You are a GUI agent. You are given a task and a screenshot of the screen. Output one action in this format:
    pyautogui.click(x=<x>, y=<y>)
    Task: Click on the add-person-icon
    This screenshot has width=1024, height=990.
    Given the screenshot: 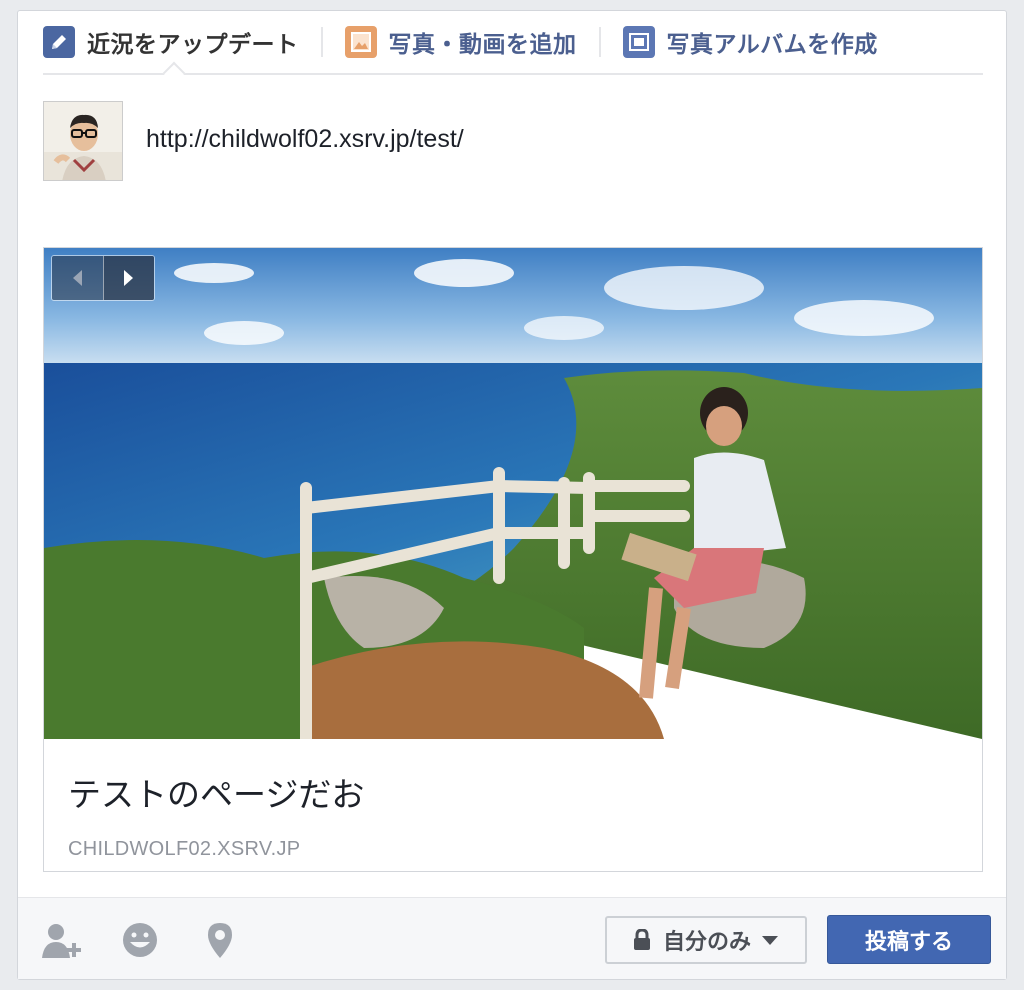 What is the action you would take?
    pyautogui.click(x=60, y=940)
    